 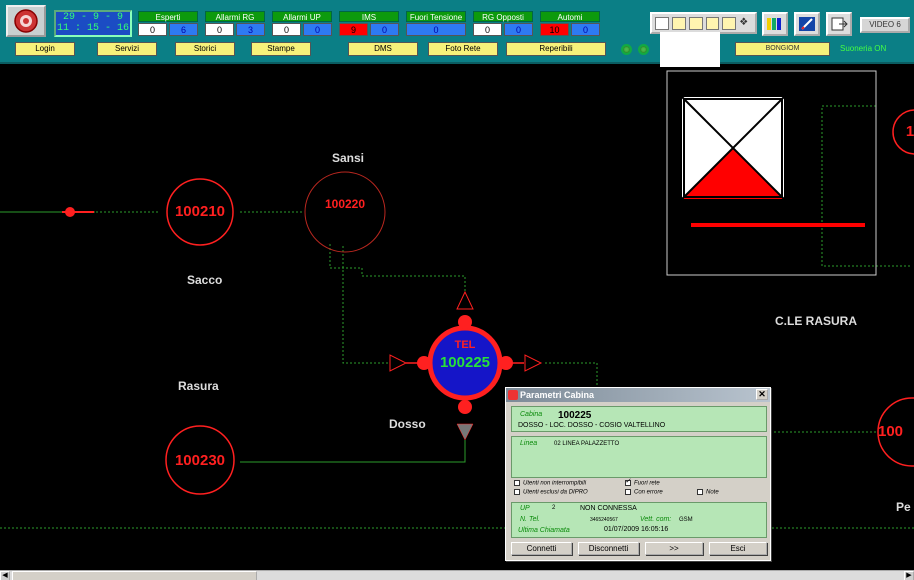 I want to click on connetti-button: Connetti, so click(x=541, y=548).